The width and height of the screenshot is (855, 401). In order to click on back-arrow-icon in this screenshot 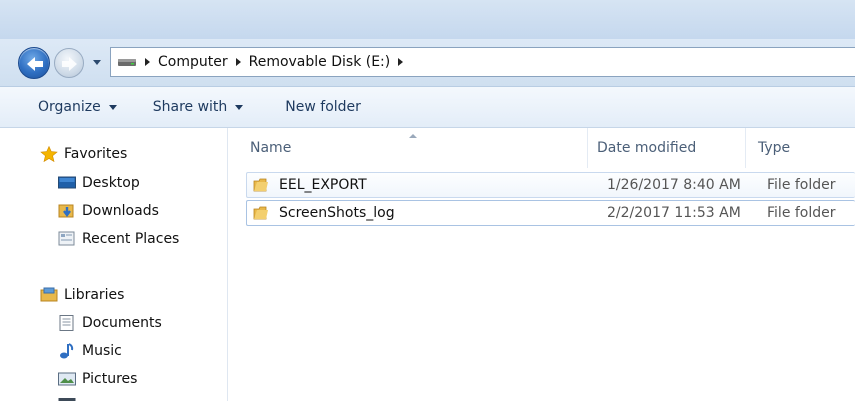, I will do `click(35, 64)`.